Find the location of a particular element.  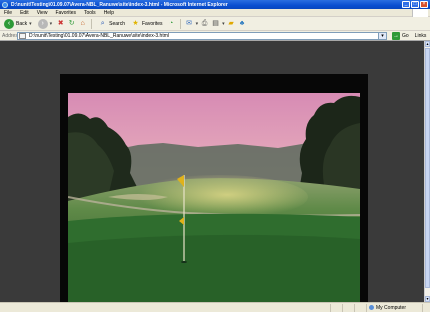

zone-label: My Computer is located at coordinates (391, 307).